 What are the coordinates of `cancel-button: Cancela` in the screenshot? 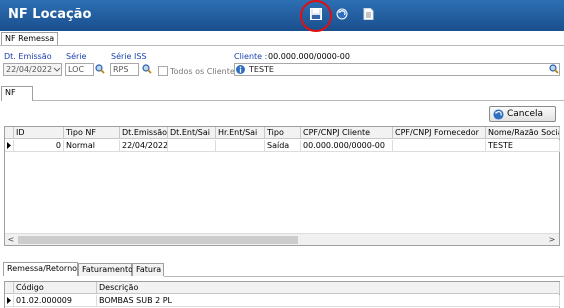 It's located at (522, 114).